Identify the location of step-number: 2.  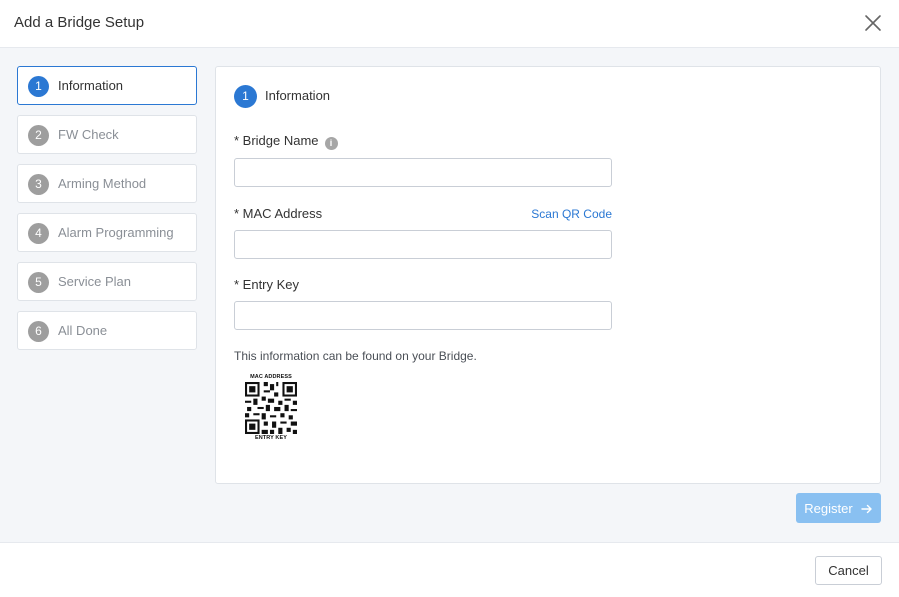
(38, 135).